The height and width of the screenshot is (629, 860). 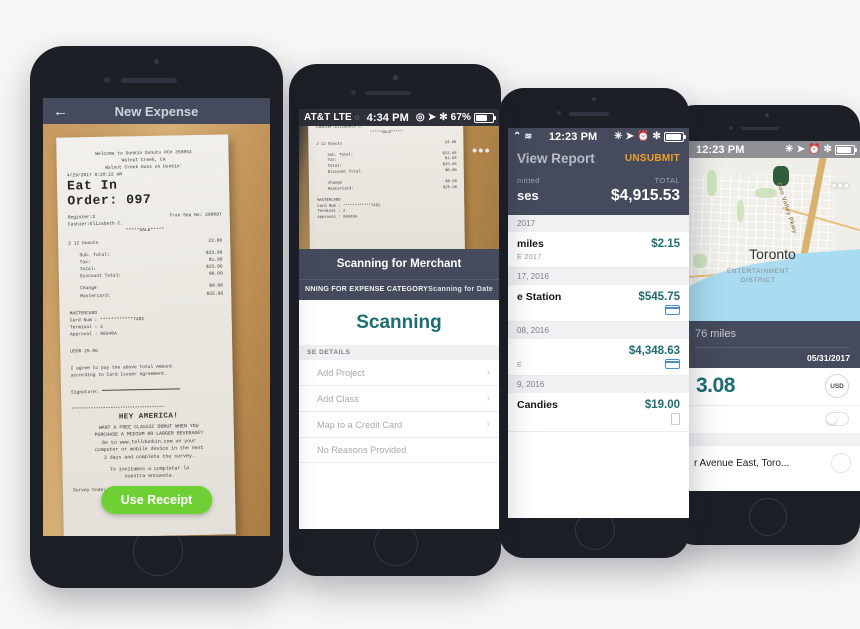 What do you see at coordinates (399, 399) in the screenshot?
I see `list-item-add-class: Add Class ›` at bounding box center [399, 399].